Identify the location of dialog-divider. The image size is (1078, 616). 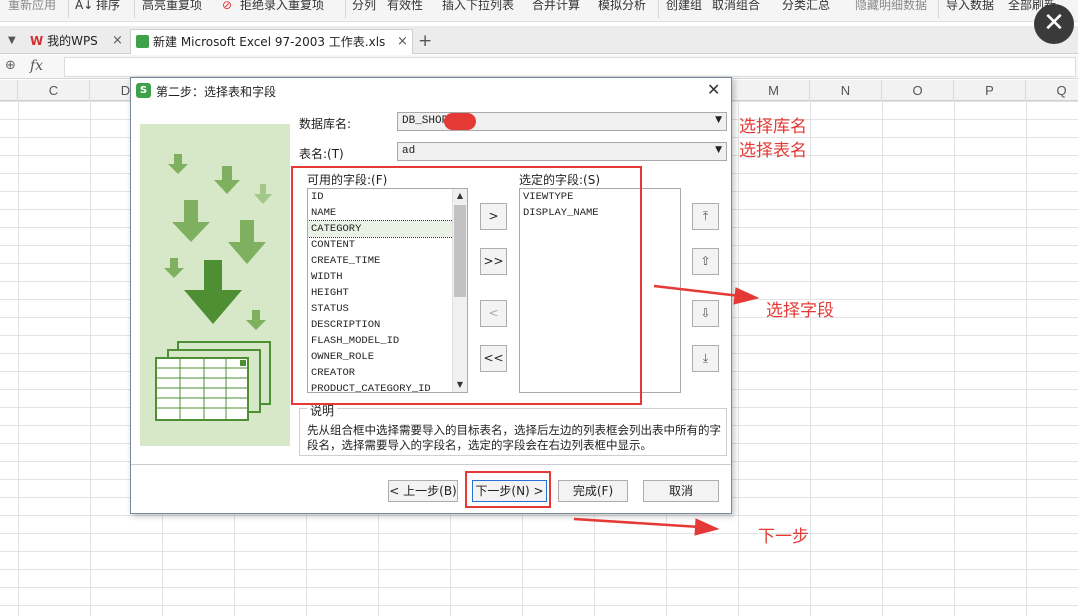
(431, 464).